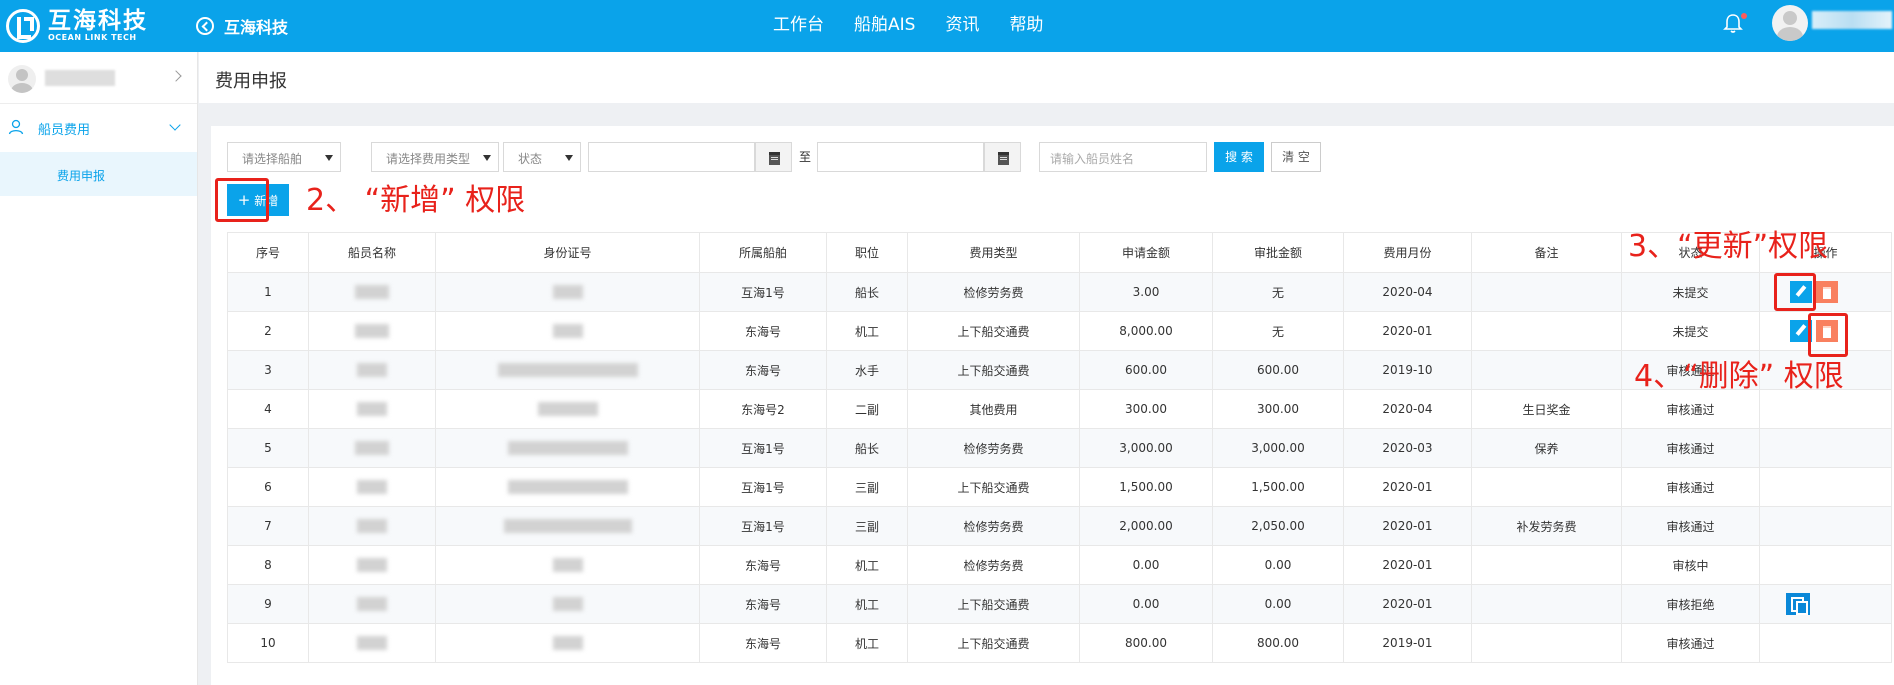 This screenshot has width=1894, height=685. I want to click on fee-type-select: 请选择费用类型, so click(435, 157).